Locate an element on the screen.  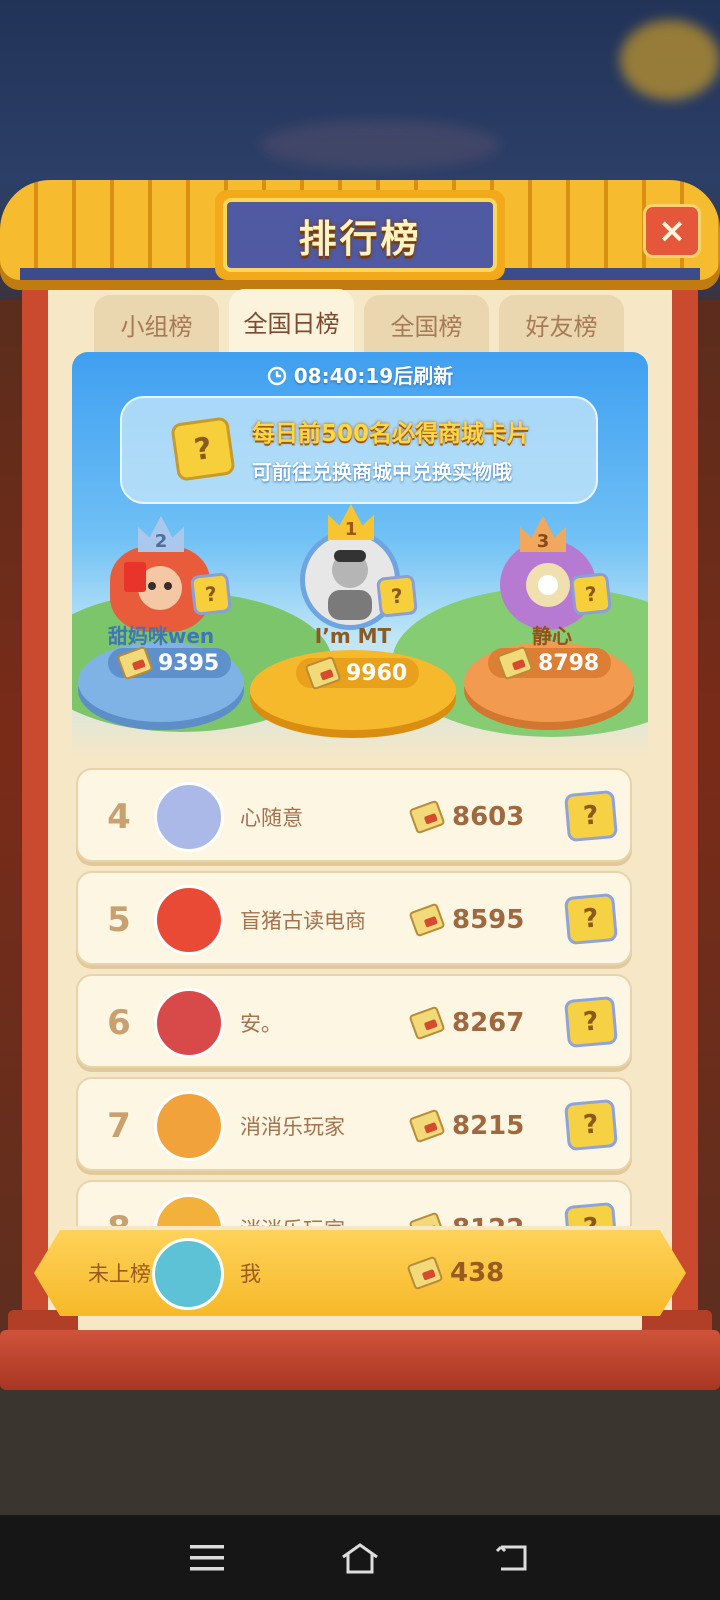
tab-group: 小组榜 is located at coordinates (156, 324).